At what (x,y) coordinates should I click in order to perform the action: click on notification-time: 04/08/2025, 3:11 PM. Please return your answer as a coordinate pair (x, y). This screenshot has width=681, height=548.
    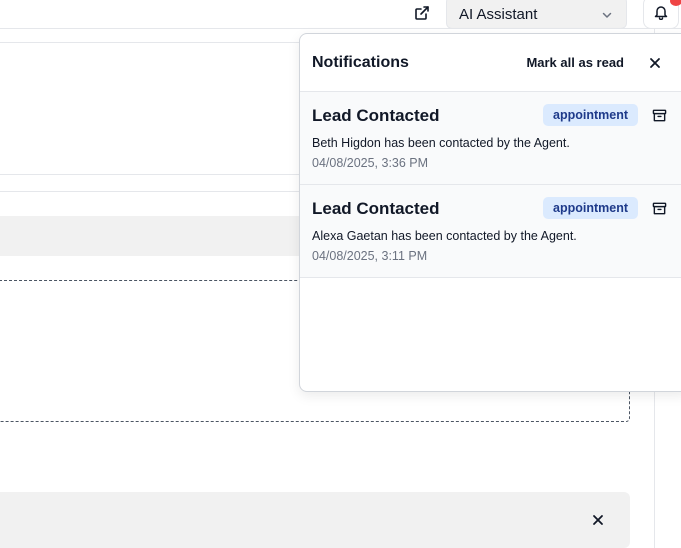
    Looking at the image, I should click on (370, 256).